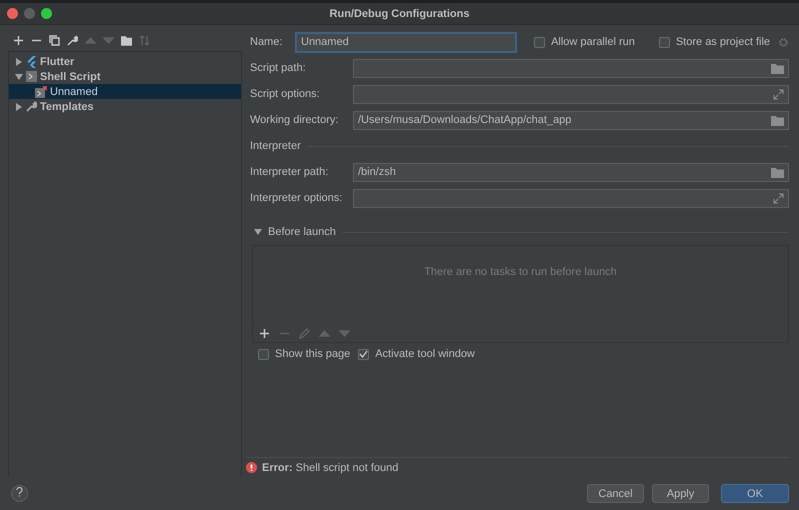 The height and width of the screenshot is (510, 799). I want to click on pencil-icon, so click(304, 333).